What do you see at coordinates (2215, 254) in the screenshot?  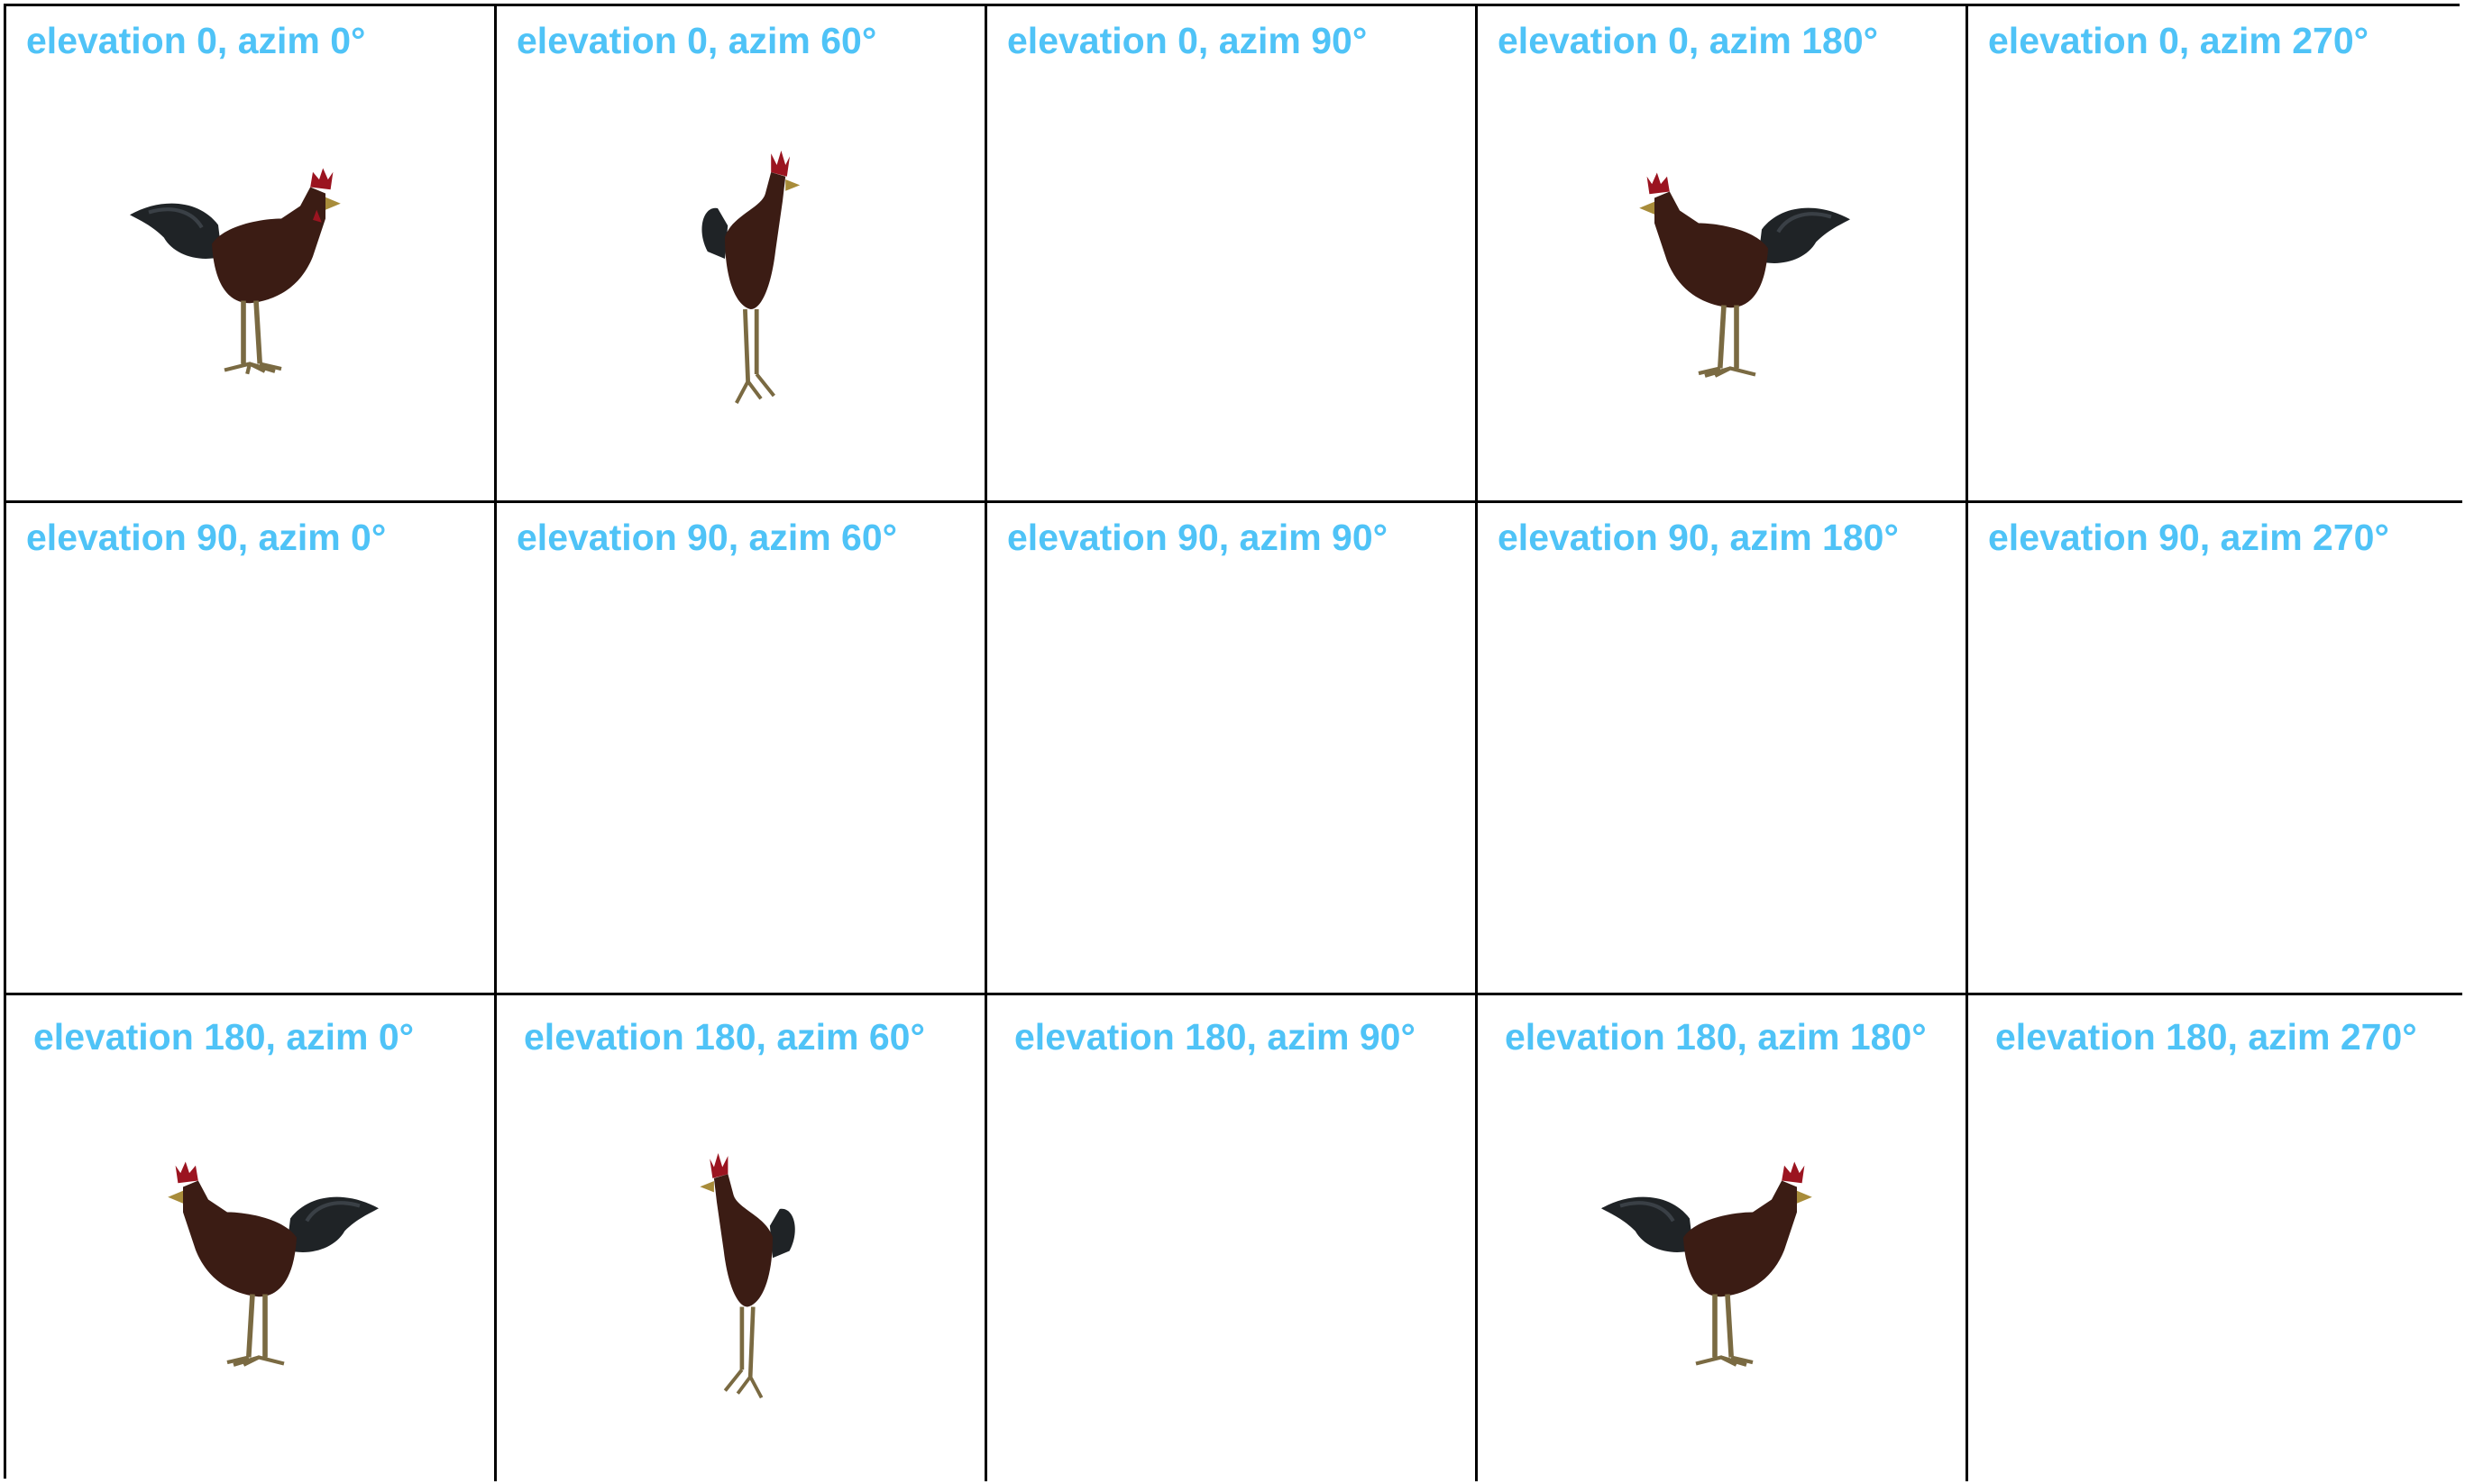 I see `view-cell: elevation 0, azim 270°` at bounding box center [2215, 254].